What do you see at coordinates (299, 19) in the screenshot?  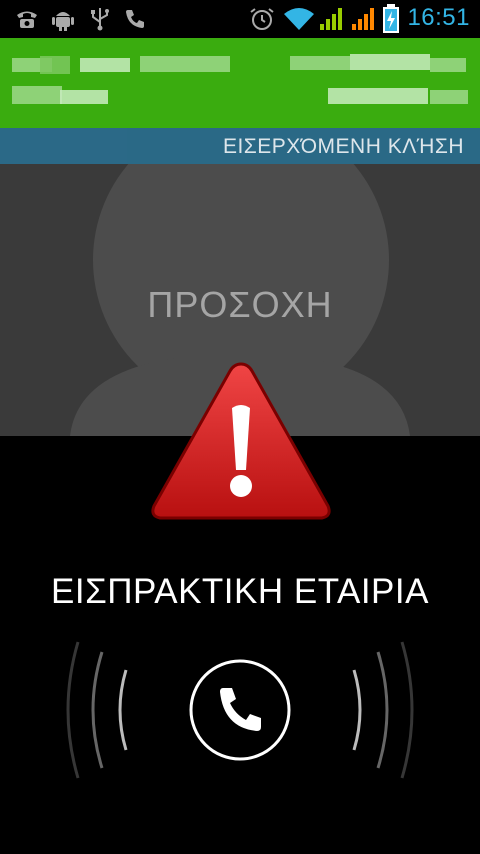 I see `wifi-icon` at bounding box center [299, 19].